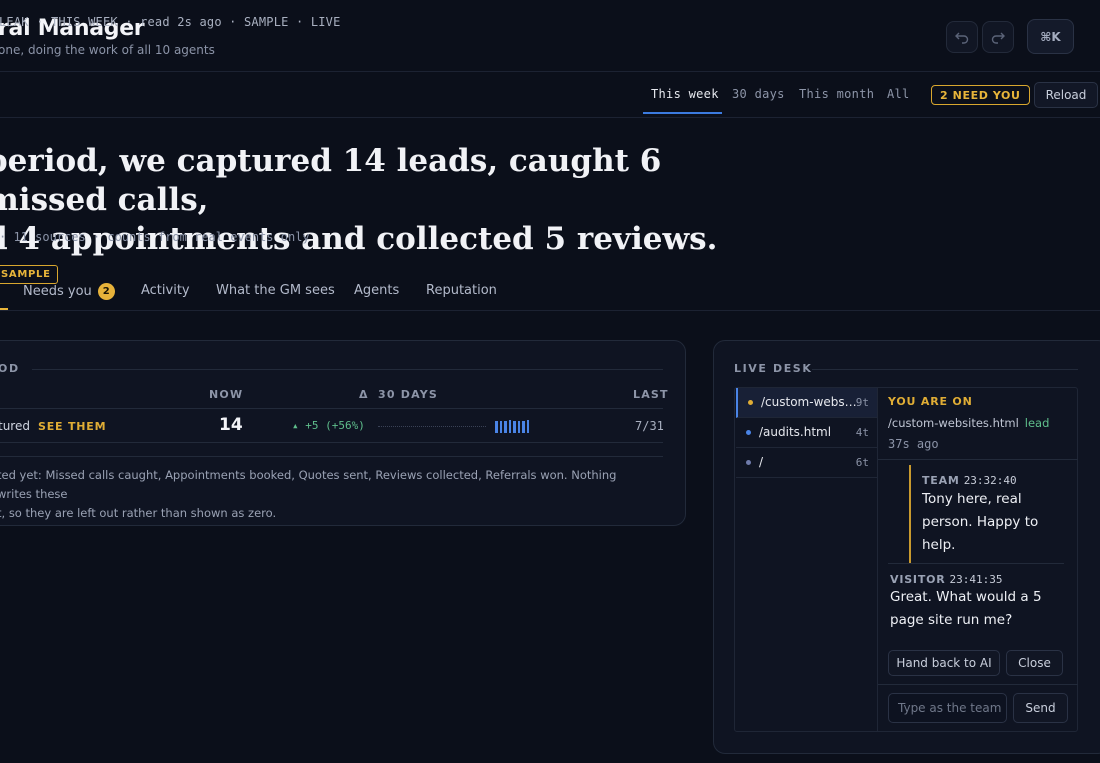  Describe the element at coordinates (364, 394) in the screenshot. I see `column-header-delta: Δ` at that location.